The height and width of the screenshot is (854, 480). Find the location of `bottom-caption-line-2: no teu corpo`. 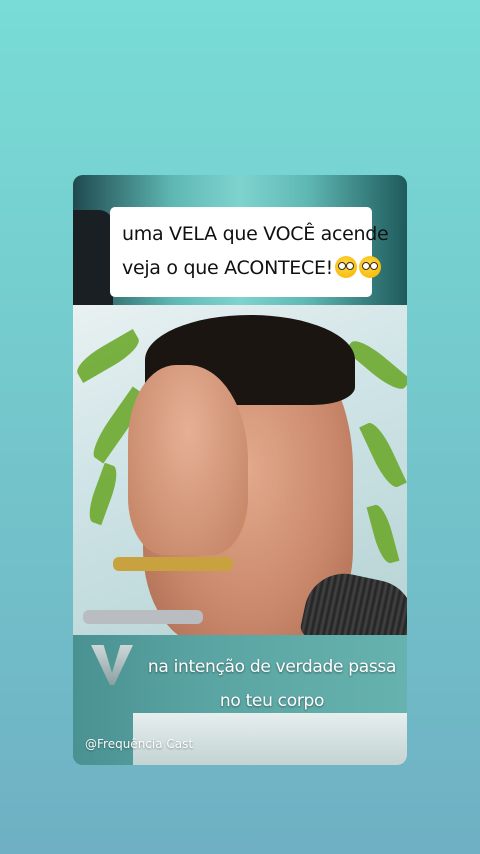

bottom-caption-line-2: no teu corpo is located at coordinates (272, 701).